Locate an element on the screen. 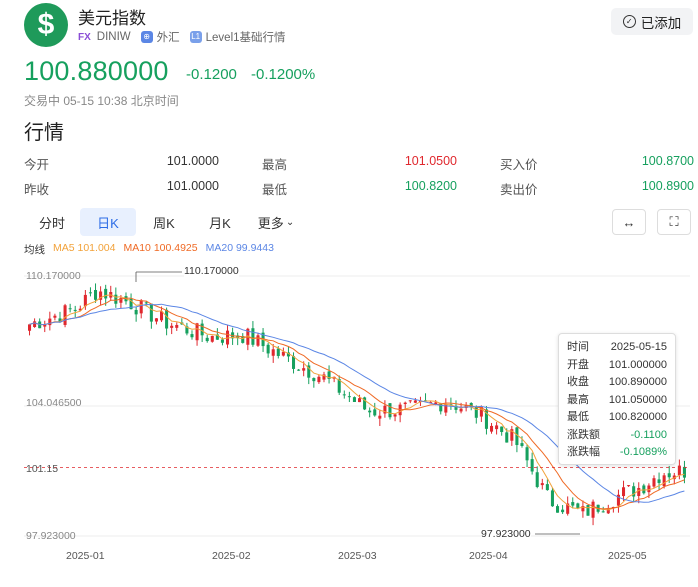  tooltip-value: 100.820000 is located at coordinates (637, 417).